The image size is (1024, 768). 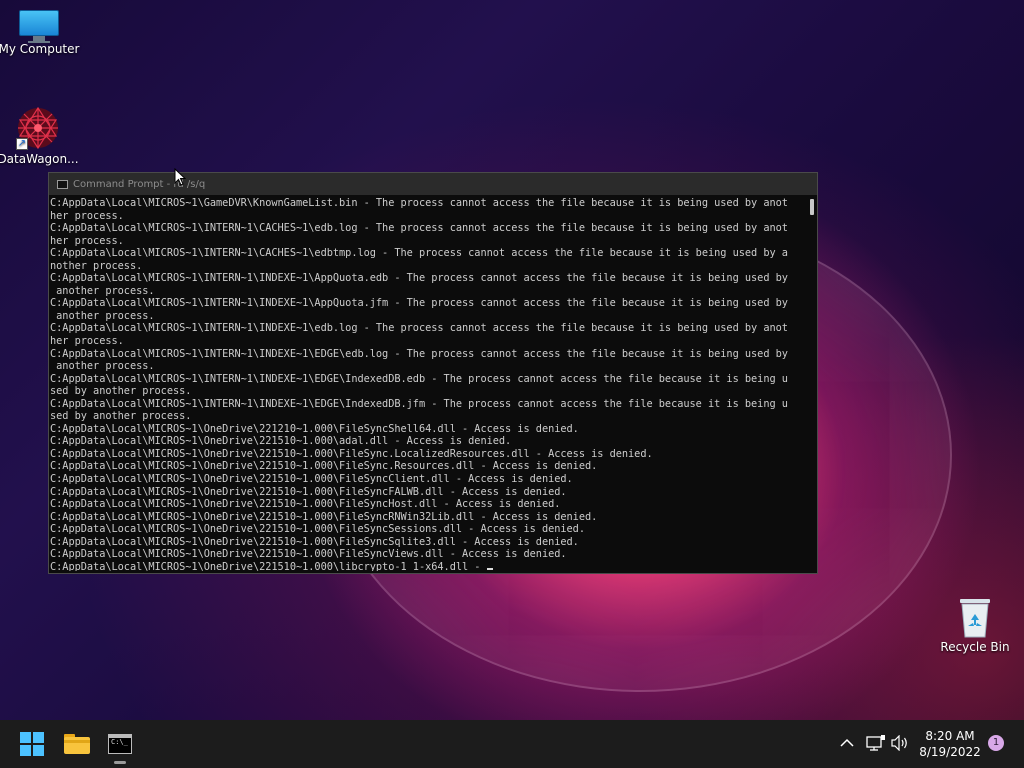 What do you see at coordinates (180, 177) in the screenshot?
I see `mouse-pointer-icon` at bounding box center [180, 177].